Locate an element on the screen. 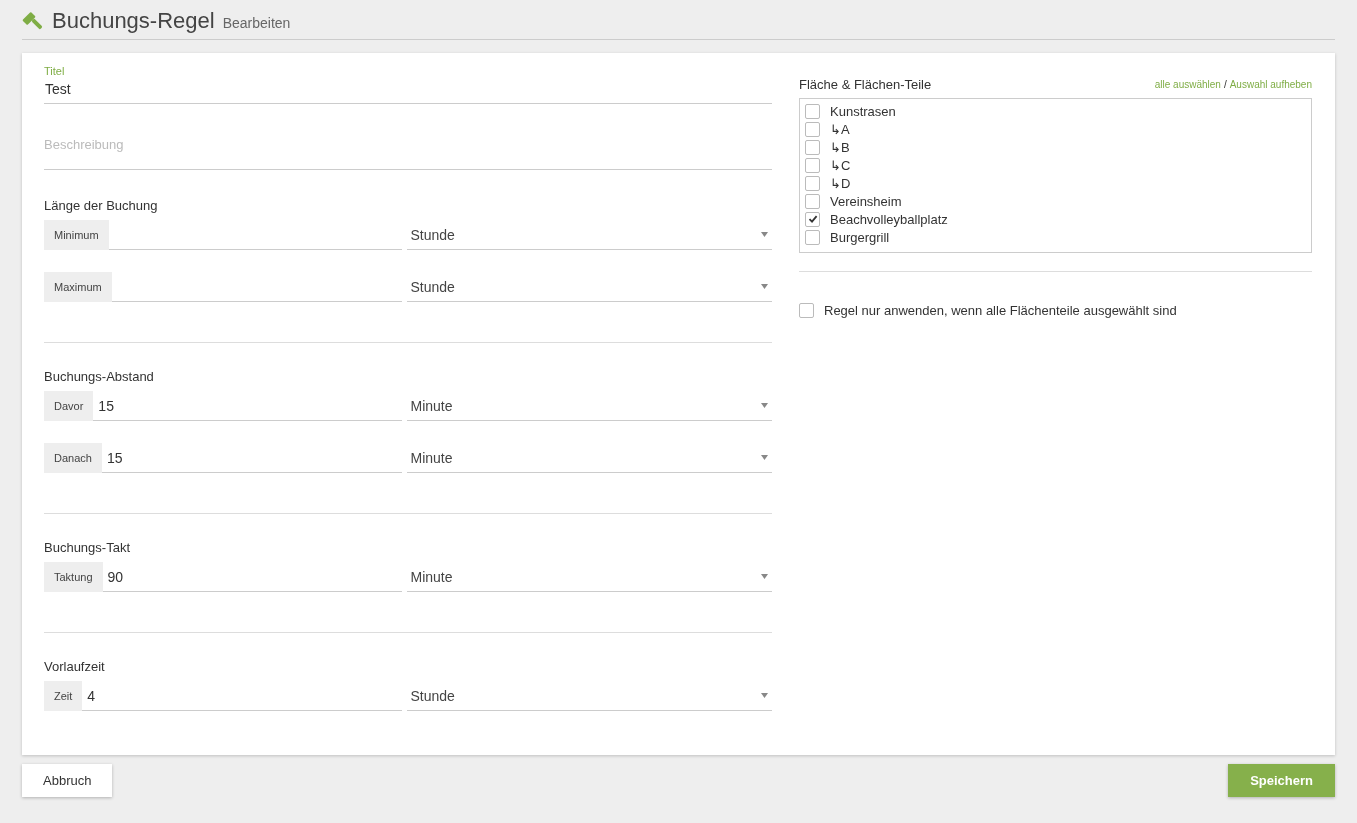 The image size is (1357, 823). field-label: Titel is located at coordinates (55, 71).